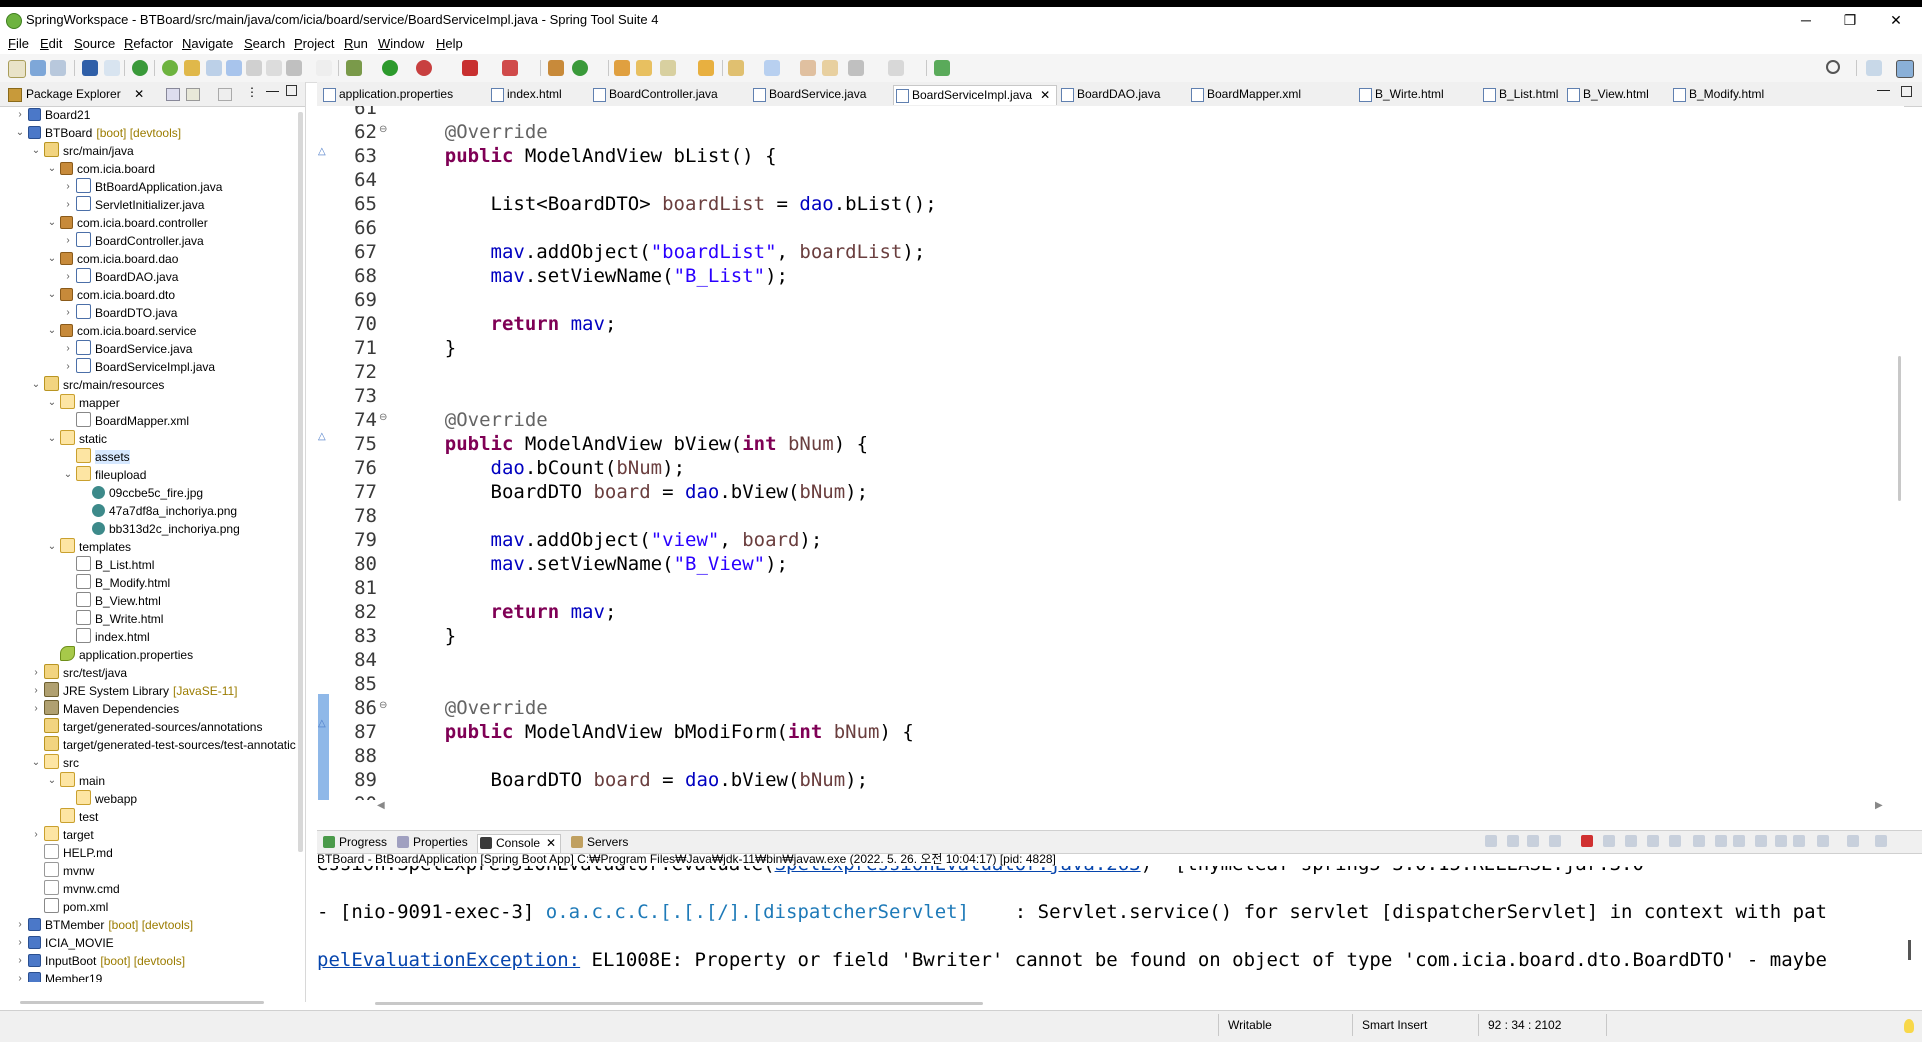 This screenshot has width=1922, height=1042. Describe the element at coordinates (135, 241) in the screenshot. I see `tree-item: › BoardController.java` at that location.